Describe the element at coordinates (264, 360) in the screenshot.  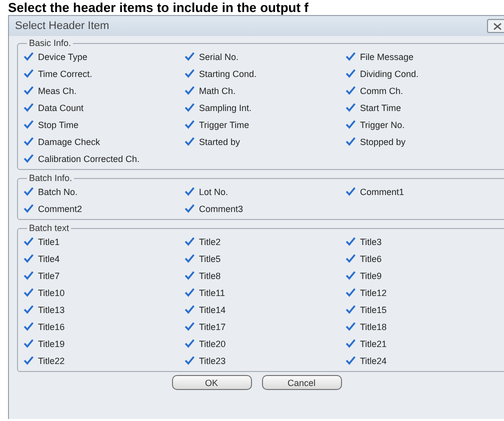
I see `checkbox-option: Title23` at that location.